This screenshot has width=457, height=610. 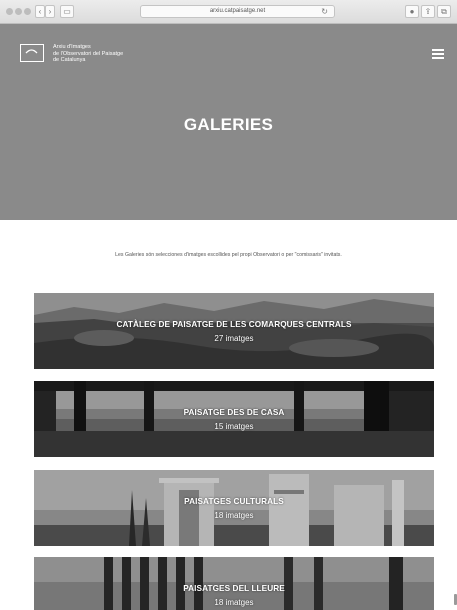 I want to click on gallery-card: PAISATGES CULTURALS 18 imatges, so click(x=234, y=508).